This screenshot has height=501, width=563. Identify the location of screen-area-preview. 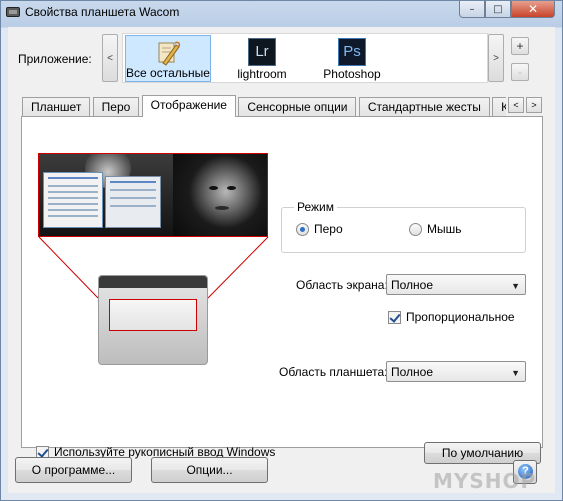
(153, 195).